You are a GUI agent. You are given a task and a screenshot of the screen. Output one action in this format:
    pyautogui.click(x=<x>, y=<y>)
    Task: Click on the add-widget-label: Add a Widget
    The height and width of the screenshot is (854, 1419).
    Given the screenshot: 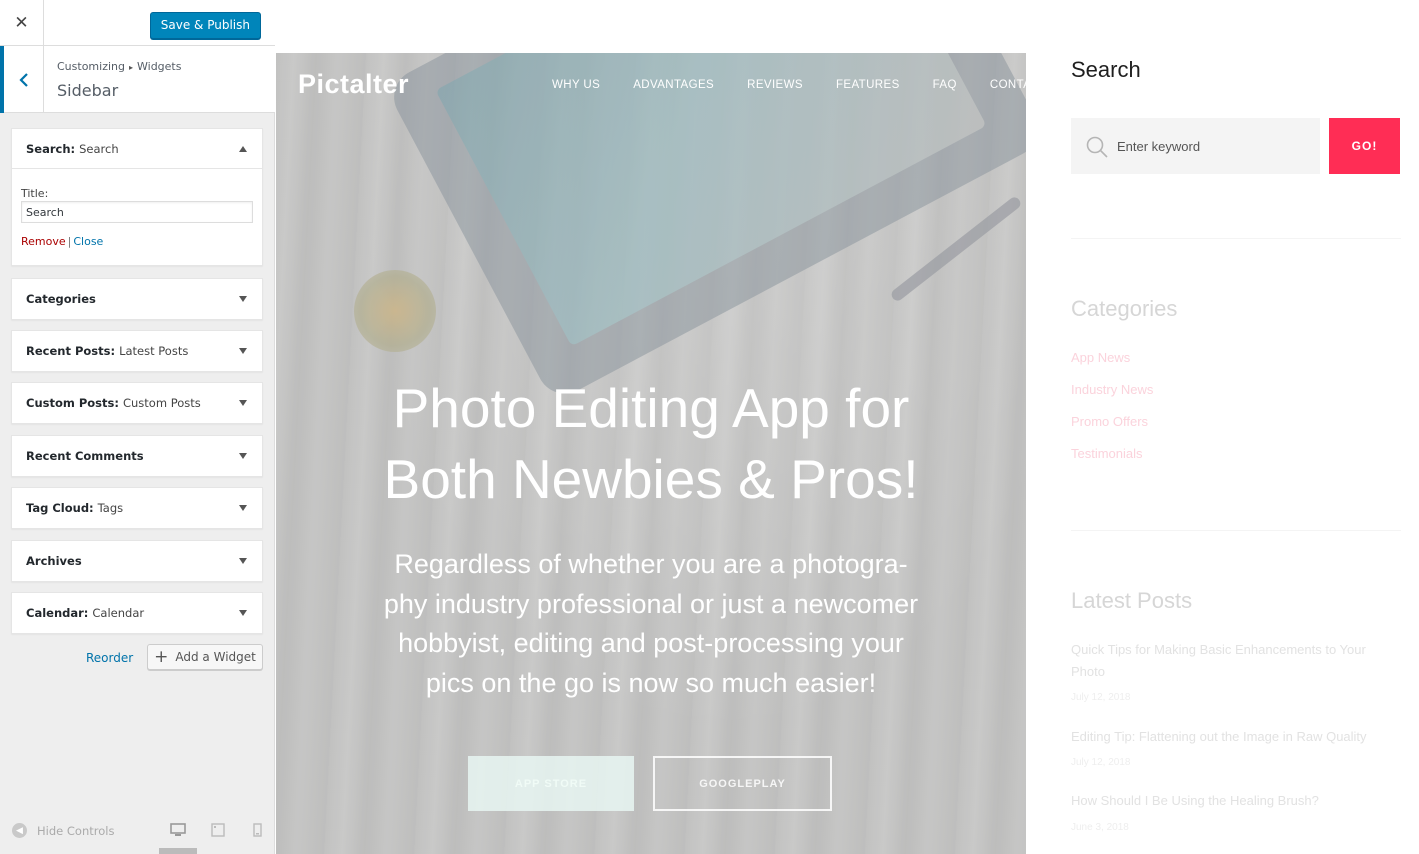 What is the action you would take?
    pyautogui.click(x=215, y=657)
    